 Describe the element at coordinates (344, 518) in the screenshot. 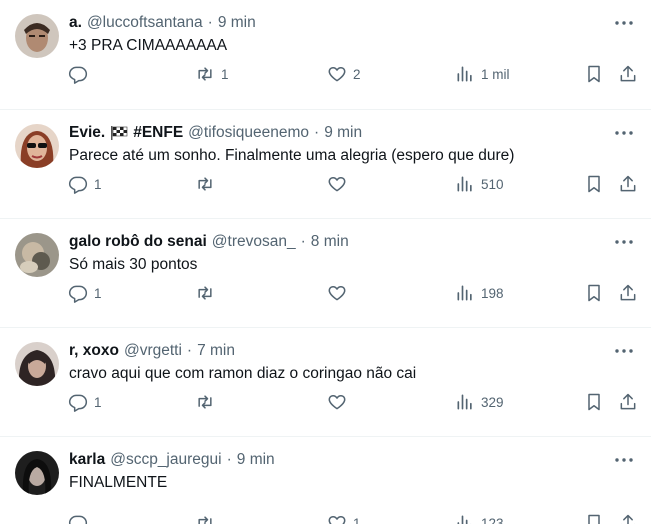

I see `like-button: 1` at that location.